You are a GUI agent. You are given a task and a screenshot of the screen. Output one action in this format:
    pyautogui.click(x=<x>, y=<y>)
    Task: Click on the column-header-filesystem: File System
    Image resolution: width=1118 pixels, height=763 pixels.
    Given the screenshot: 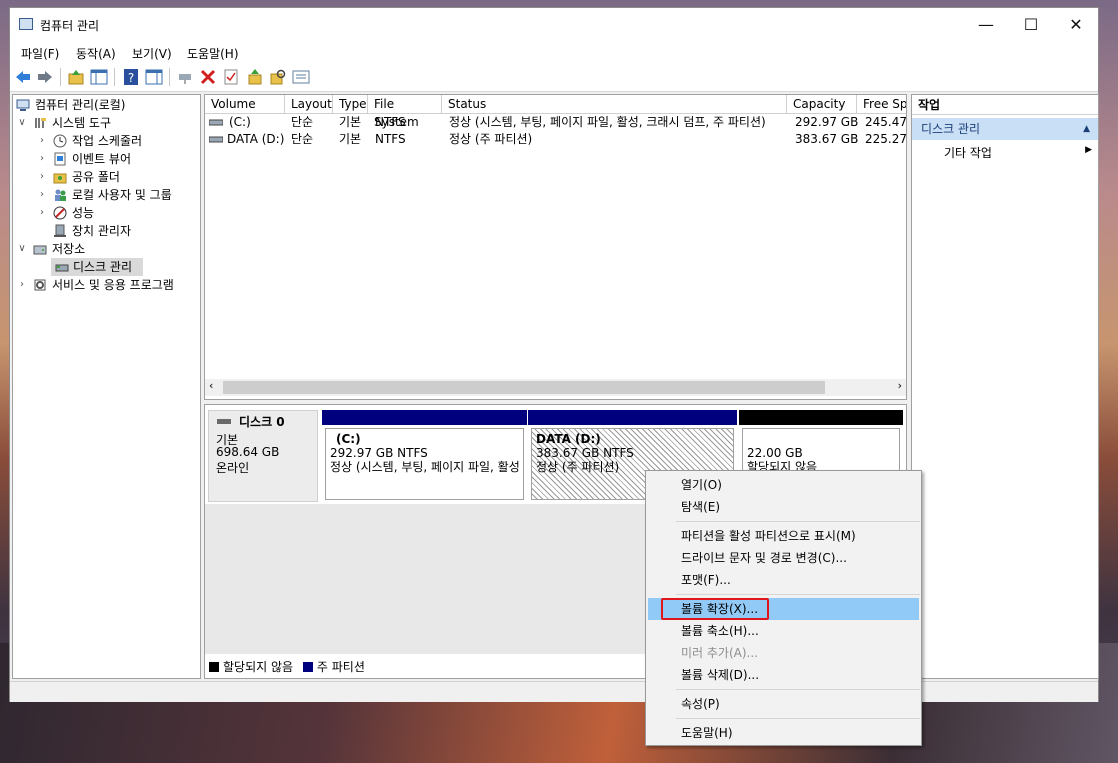 What is the action you would take?
    pyautogui.click(x=405, y=112)
    